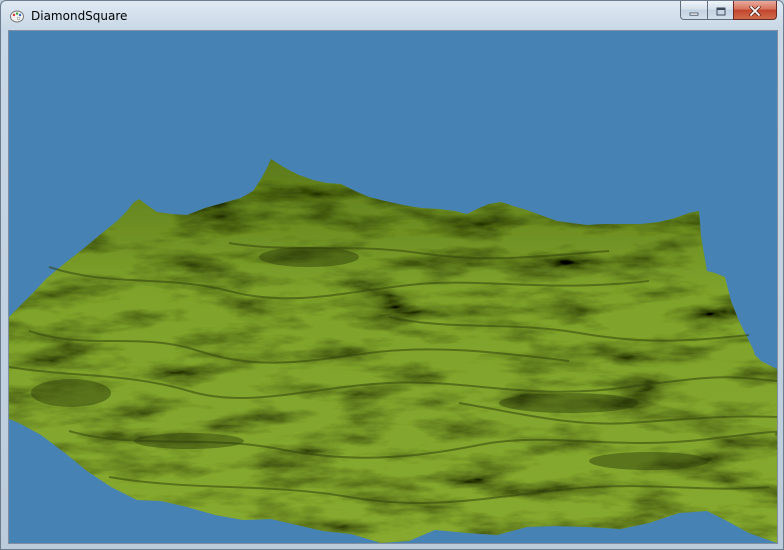 This screenshot has width=784, height=550. I want to click on maximize-button, so click(720, 10).